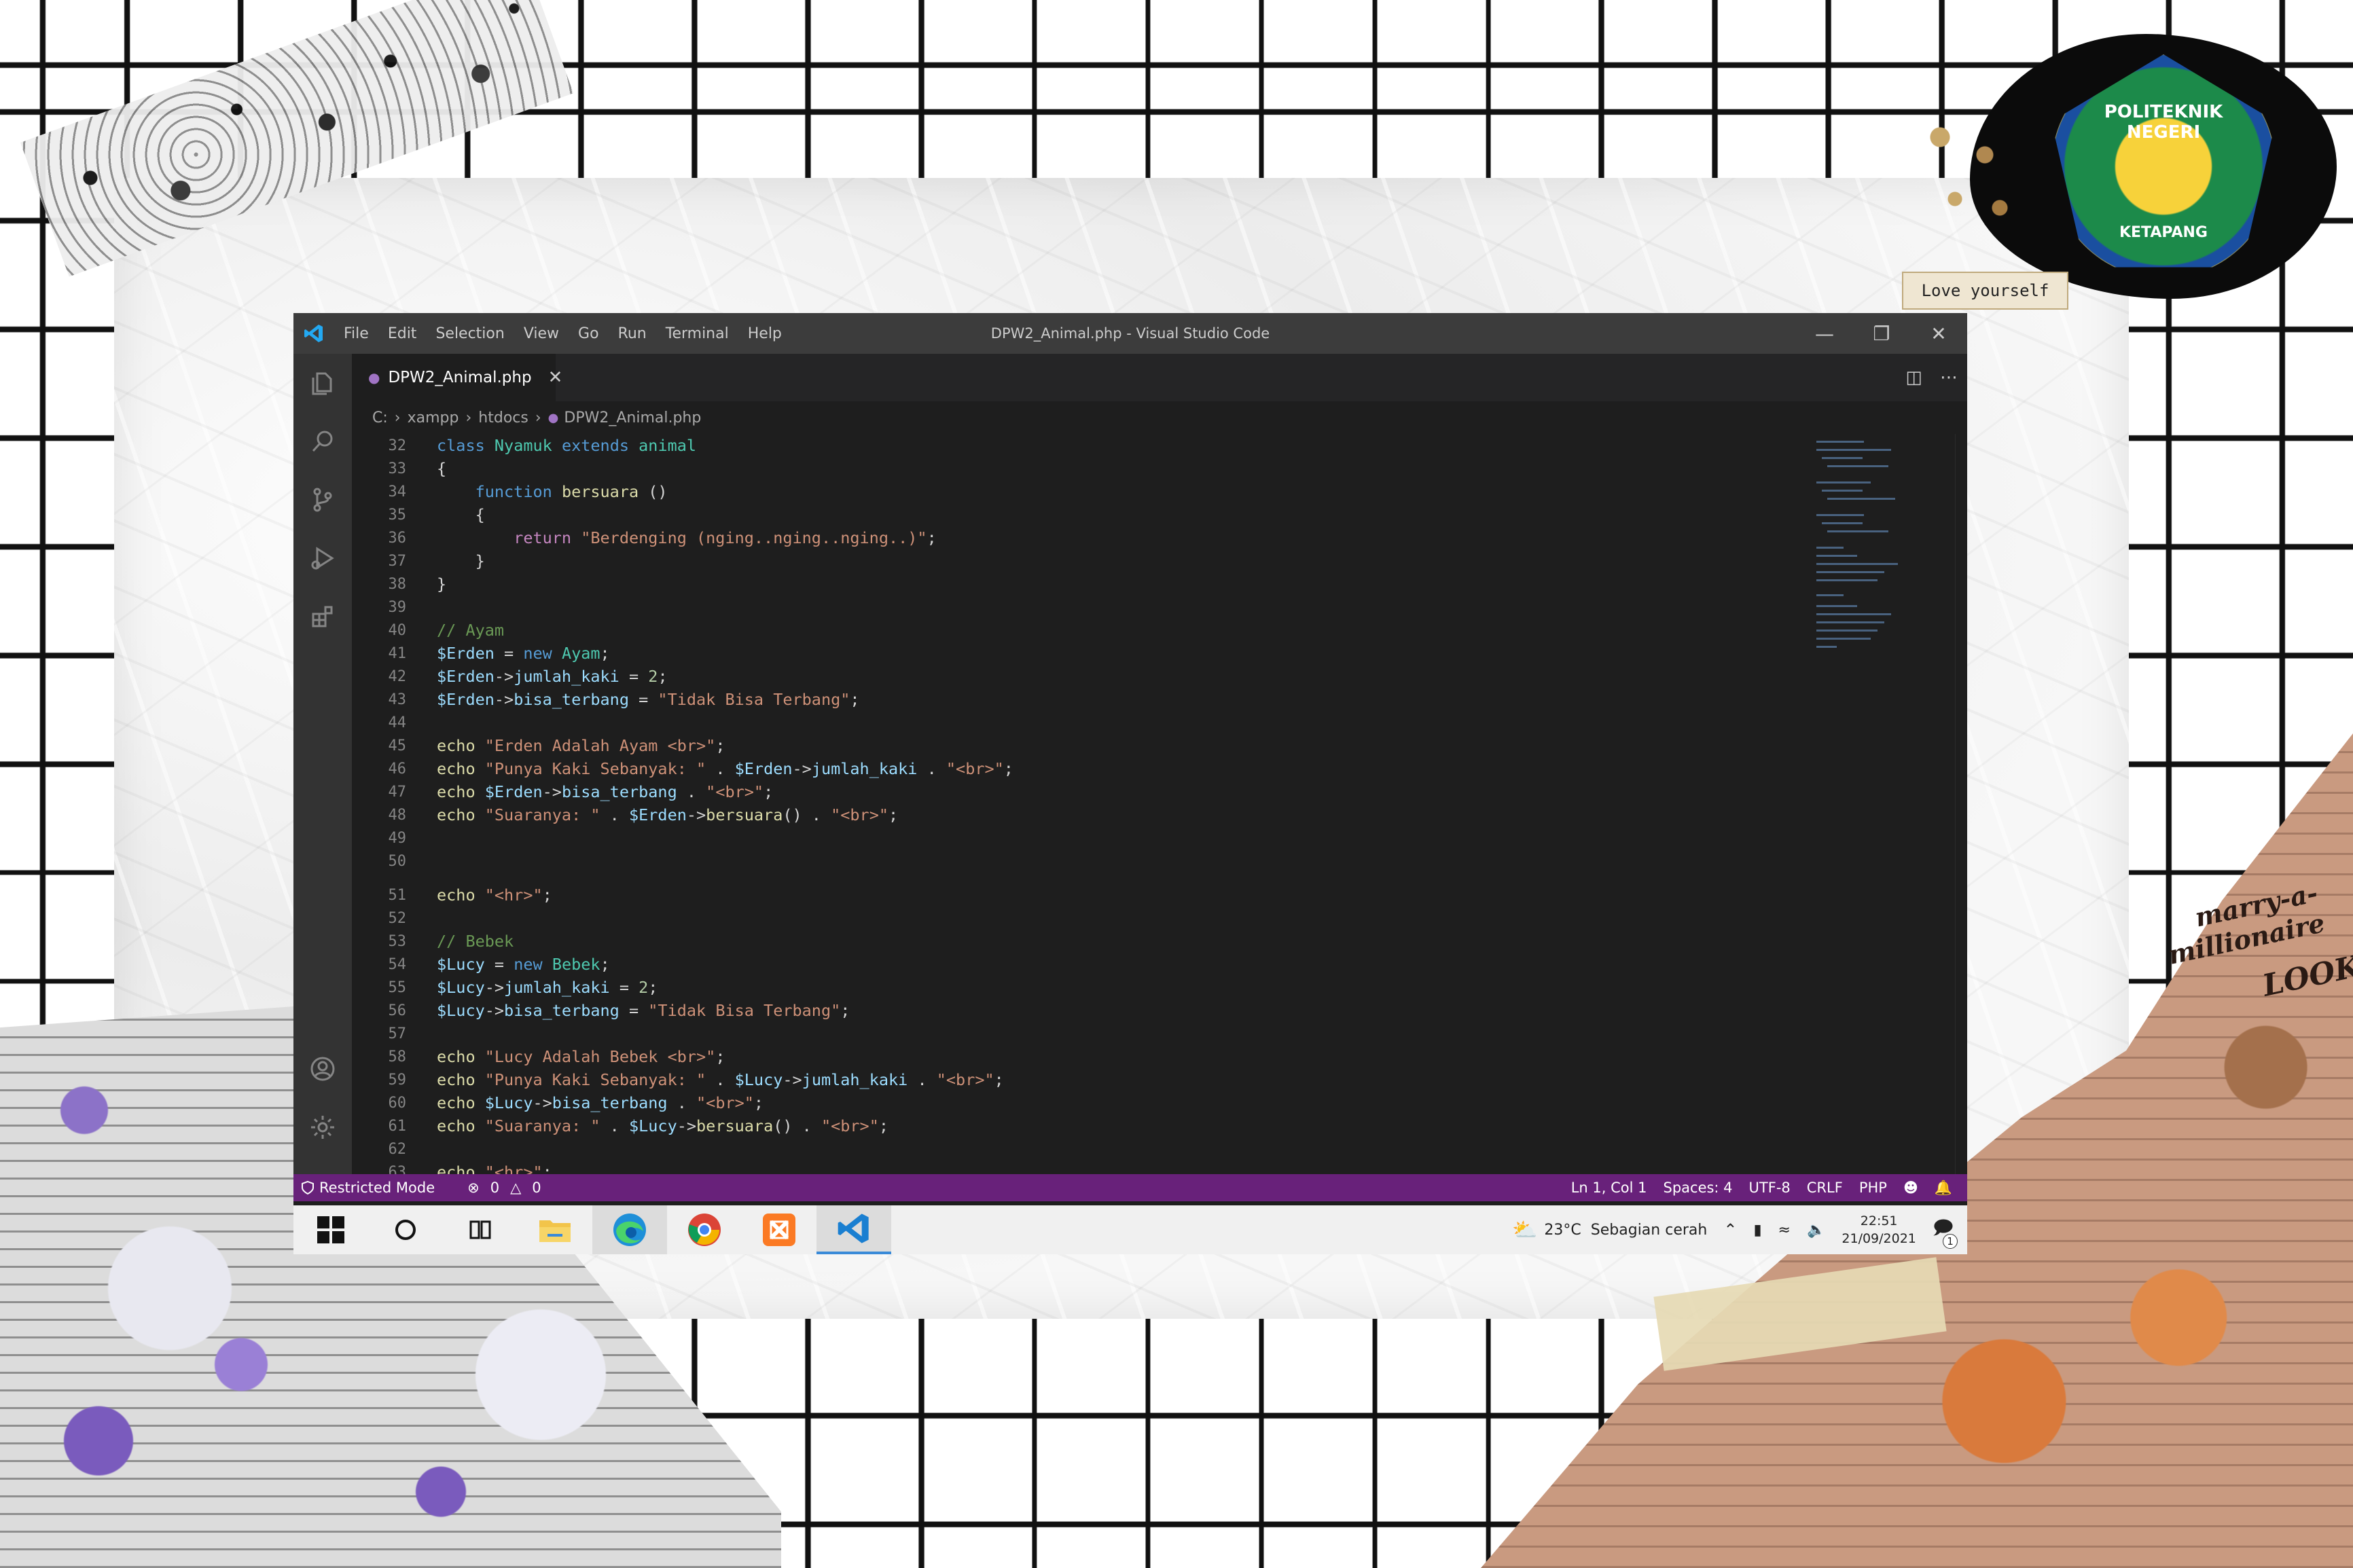  I want to click on more-actions-icon: ⋯, so click(1949, 377).